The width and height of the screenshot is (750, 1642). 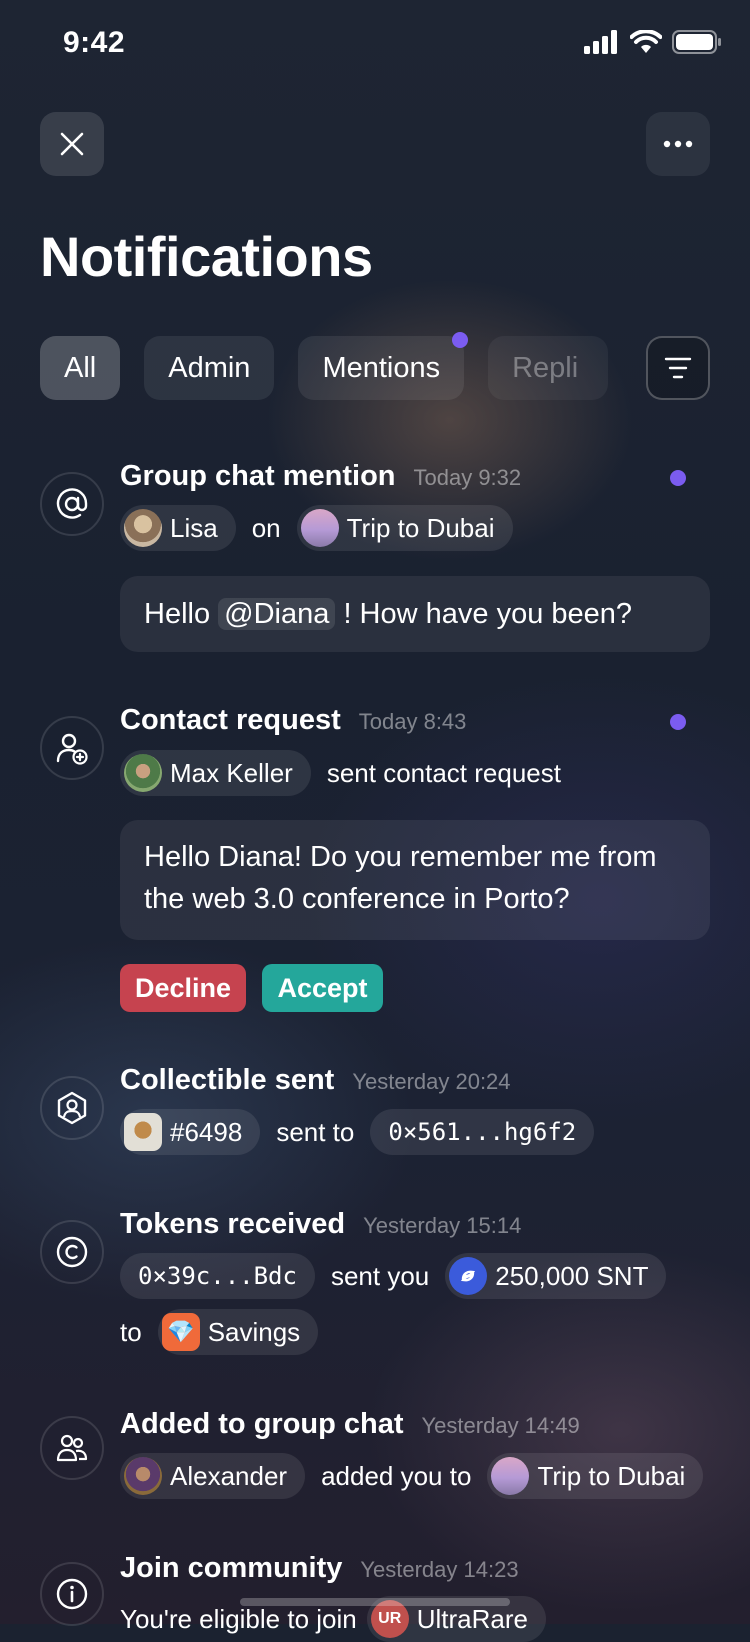 What do you see at coordinates (233, 1224) in the screenshot?
I see `notification-title: Tokens received` at bounding box center [233, 1224].